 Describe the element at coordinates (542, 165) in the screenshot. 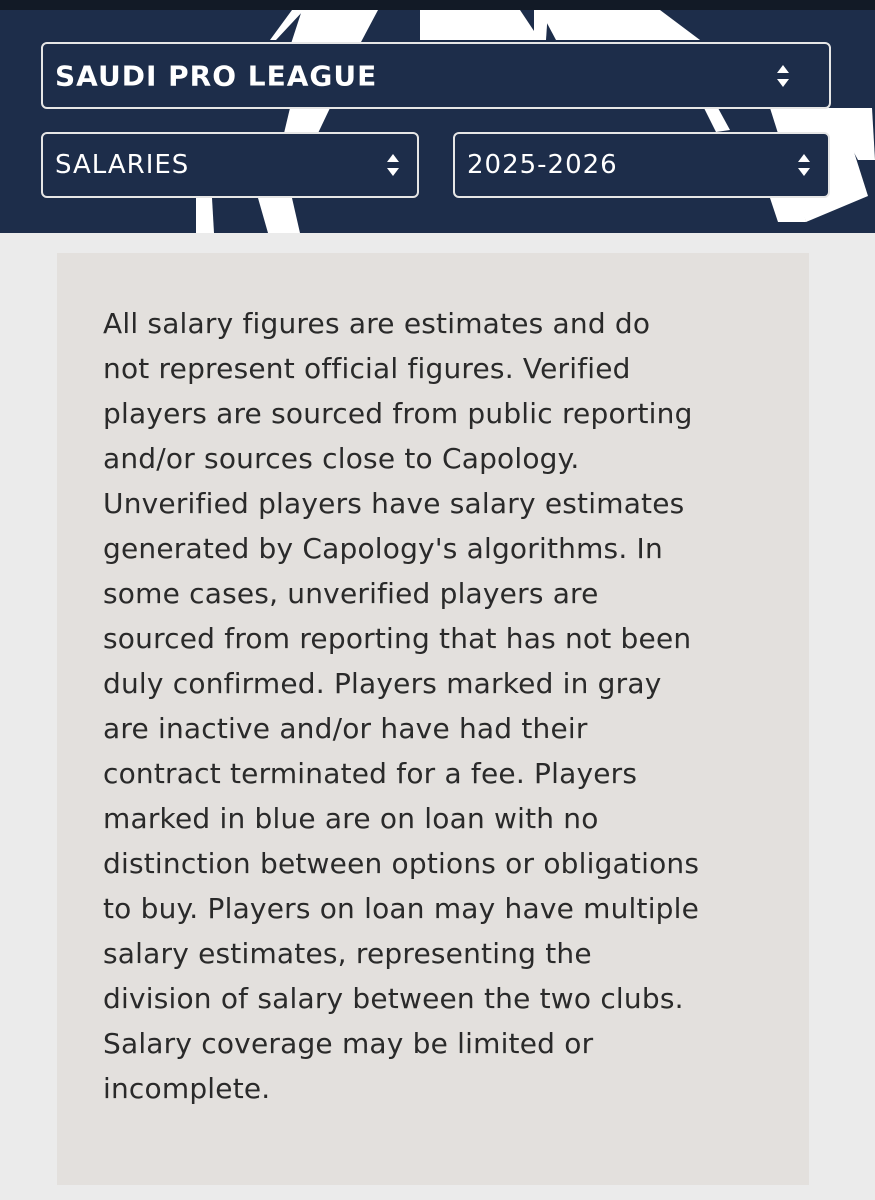

I see `season-select-value: 2025-2026` at that location.